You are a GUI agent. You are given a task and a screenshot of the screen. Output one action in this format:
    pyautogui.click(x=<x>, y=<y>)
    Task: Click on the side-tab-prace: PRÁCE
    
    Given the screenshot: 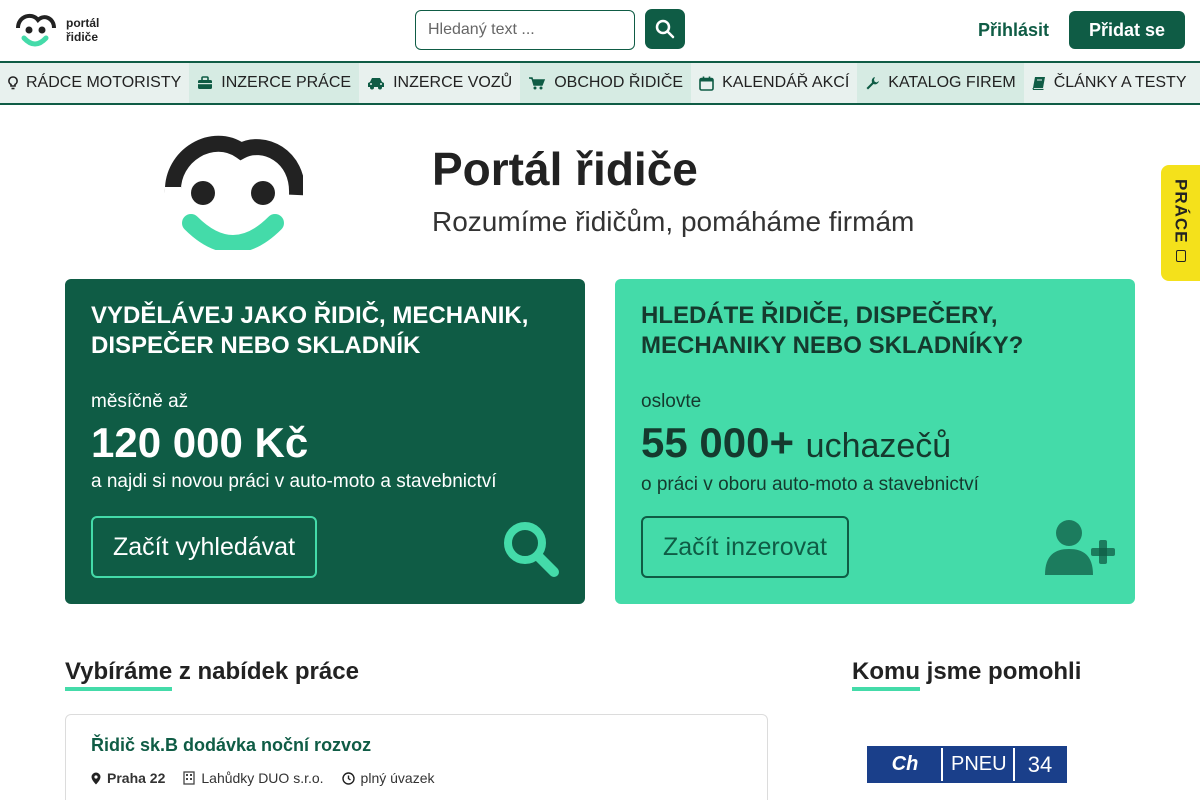 What is the action you would take?
    pyautogui.click(x=1180, y=223)
    